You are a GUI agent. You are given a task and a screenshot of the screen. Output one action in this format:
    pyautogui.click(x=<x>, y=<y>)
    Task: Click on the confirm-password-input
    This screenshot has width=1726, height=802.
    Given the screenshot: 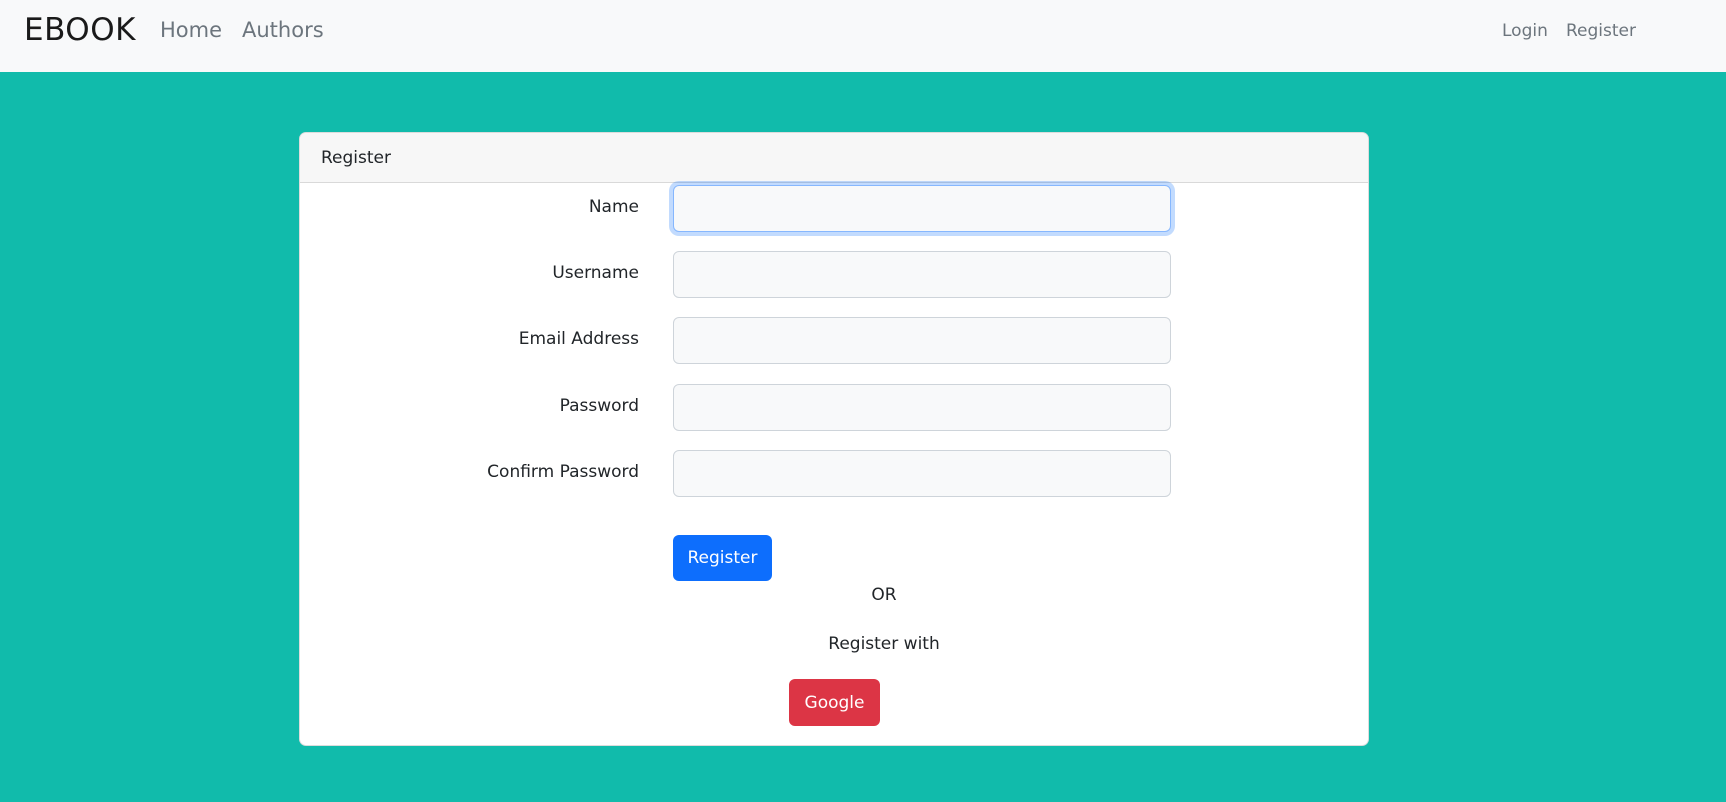 What is the action you would take?
    pyautogui.click(x=922, y=473)
    